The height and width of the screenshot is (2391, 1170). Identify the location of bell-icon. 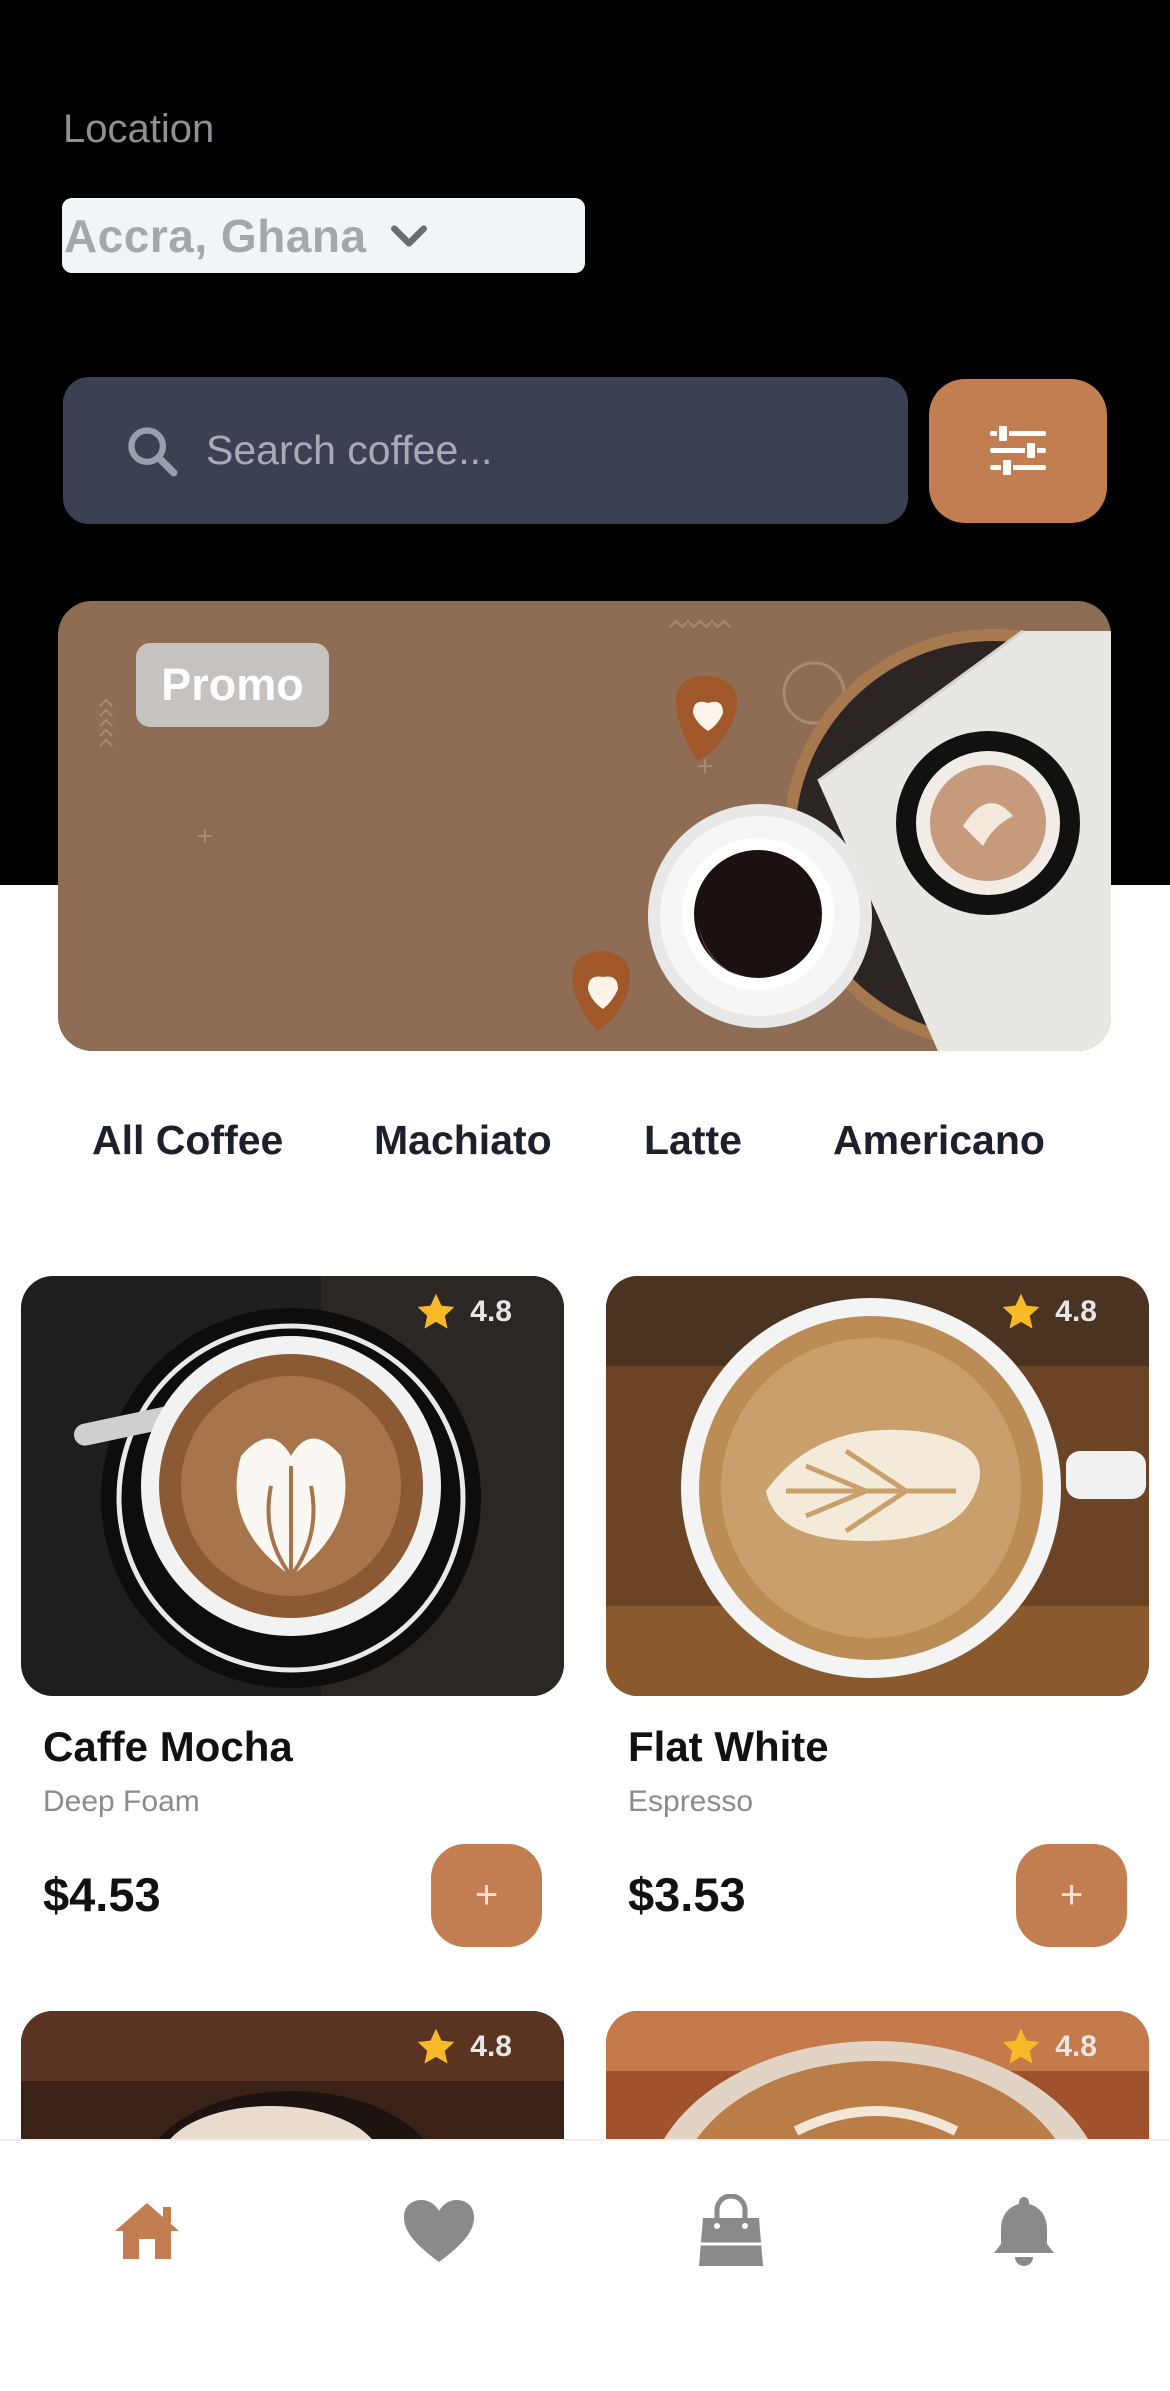
(1024, 2231).